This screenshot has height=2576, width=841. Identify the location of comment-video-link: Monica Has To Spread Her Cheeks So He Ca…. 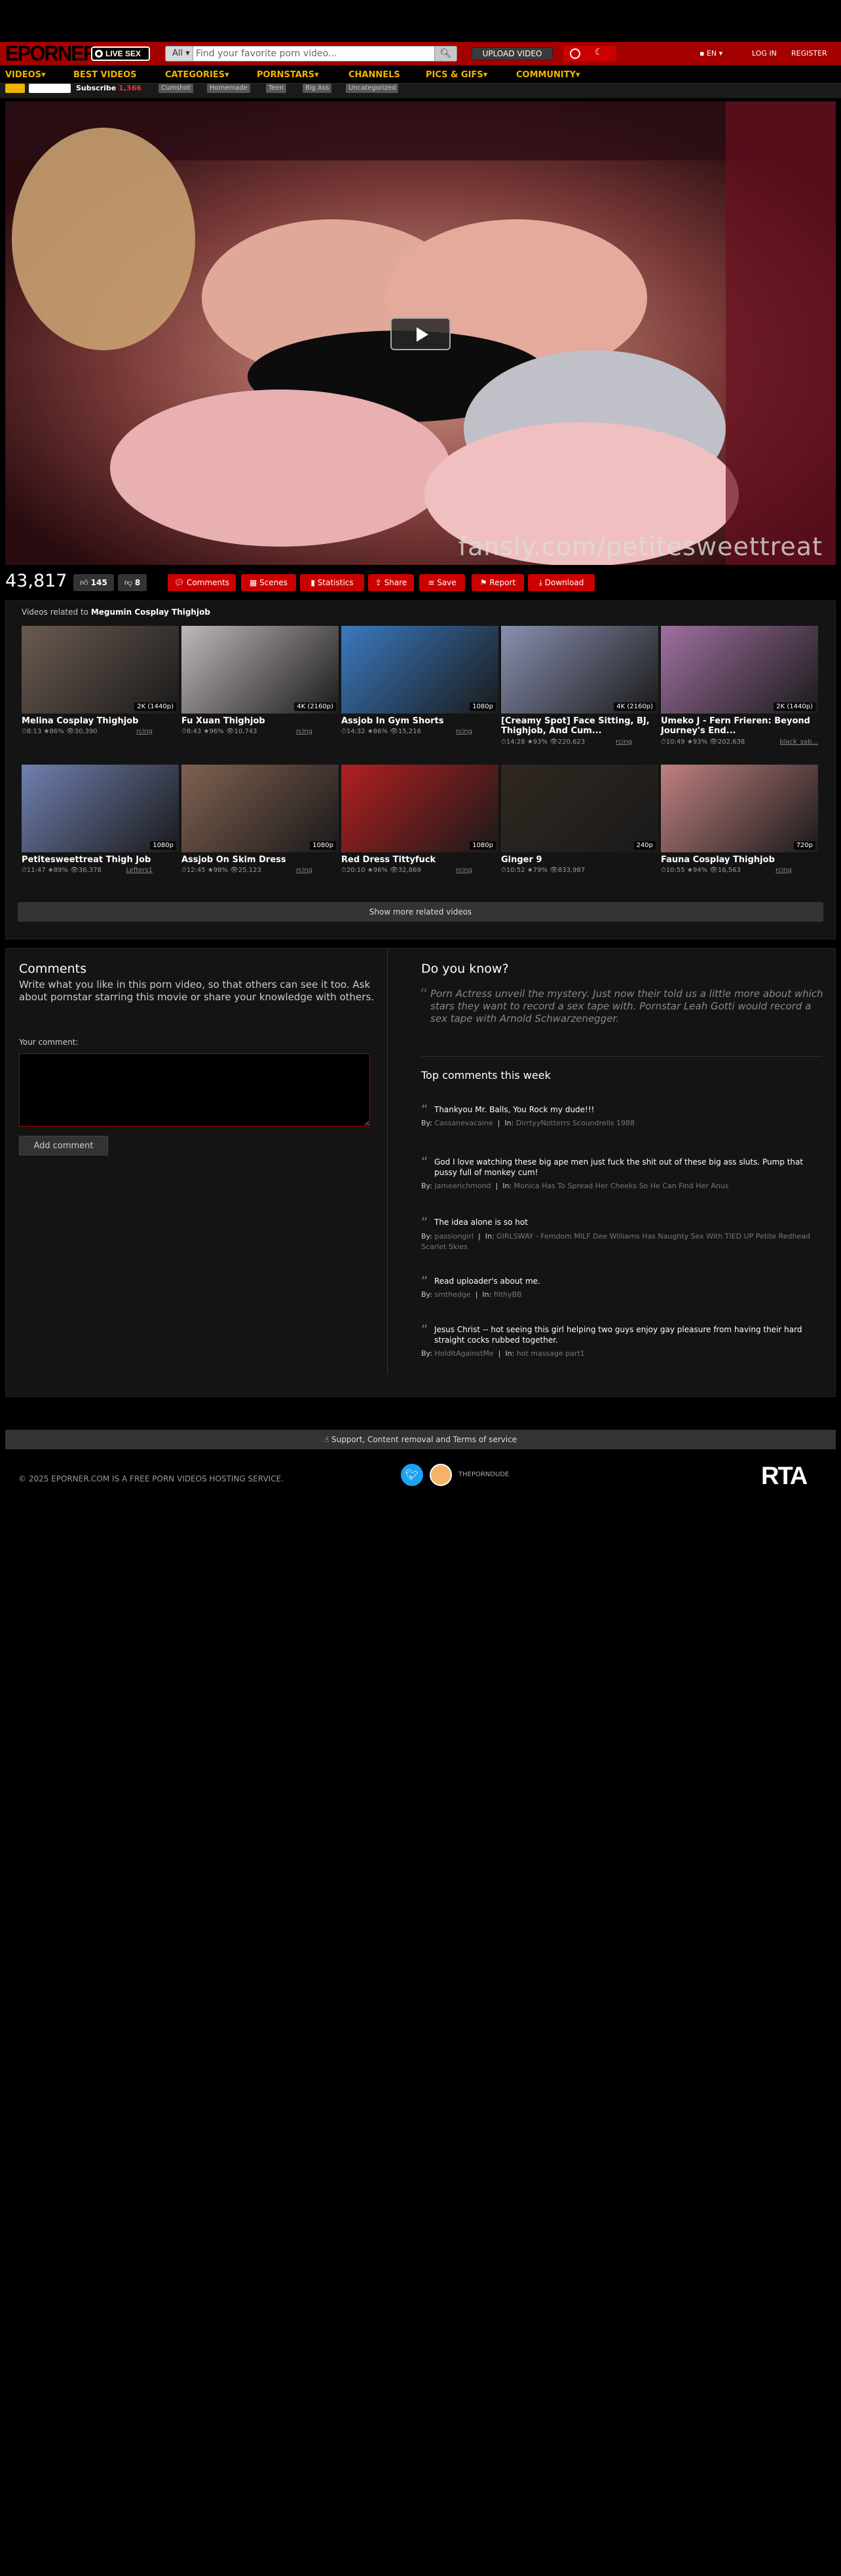
(621, 1186).